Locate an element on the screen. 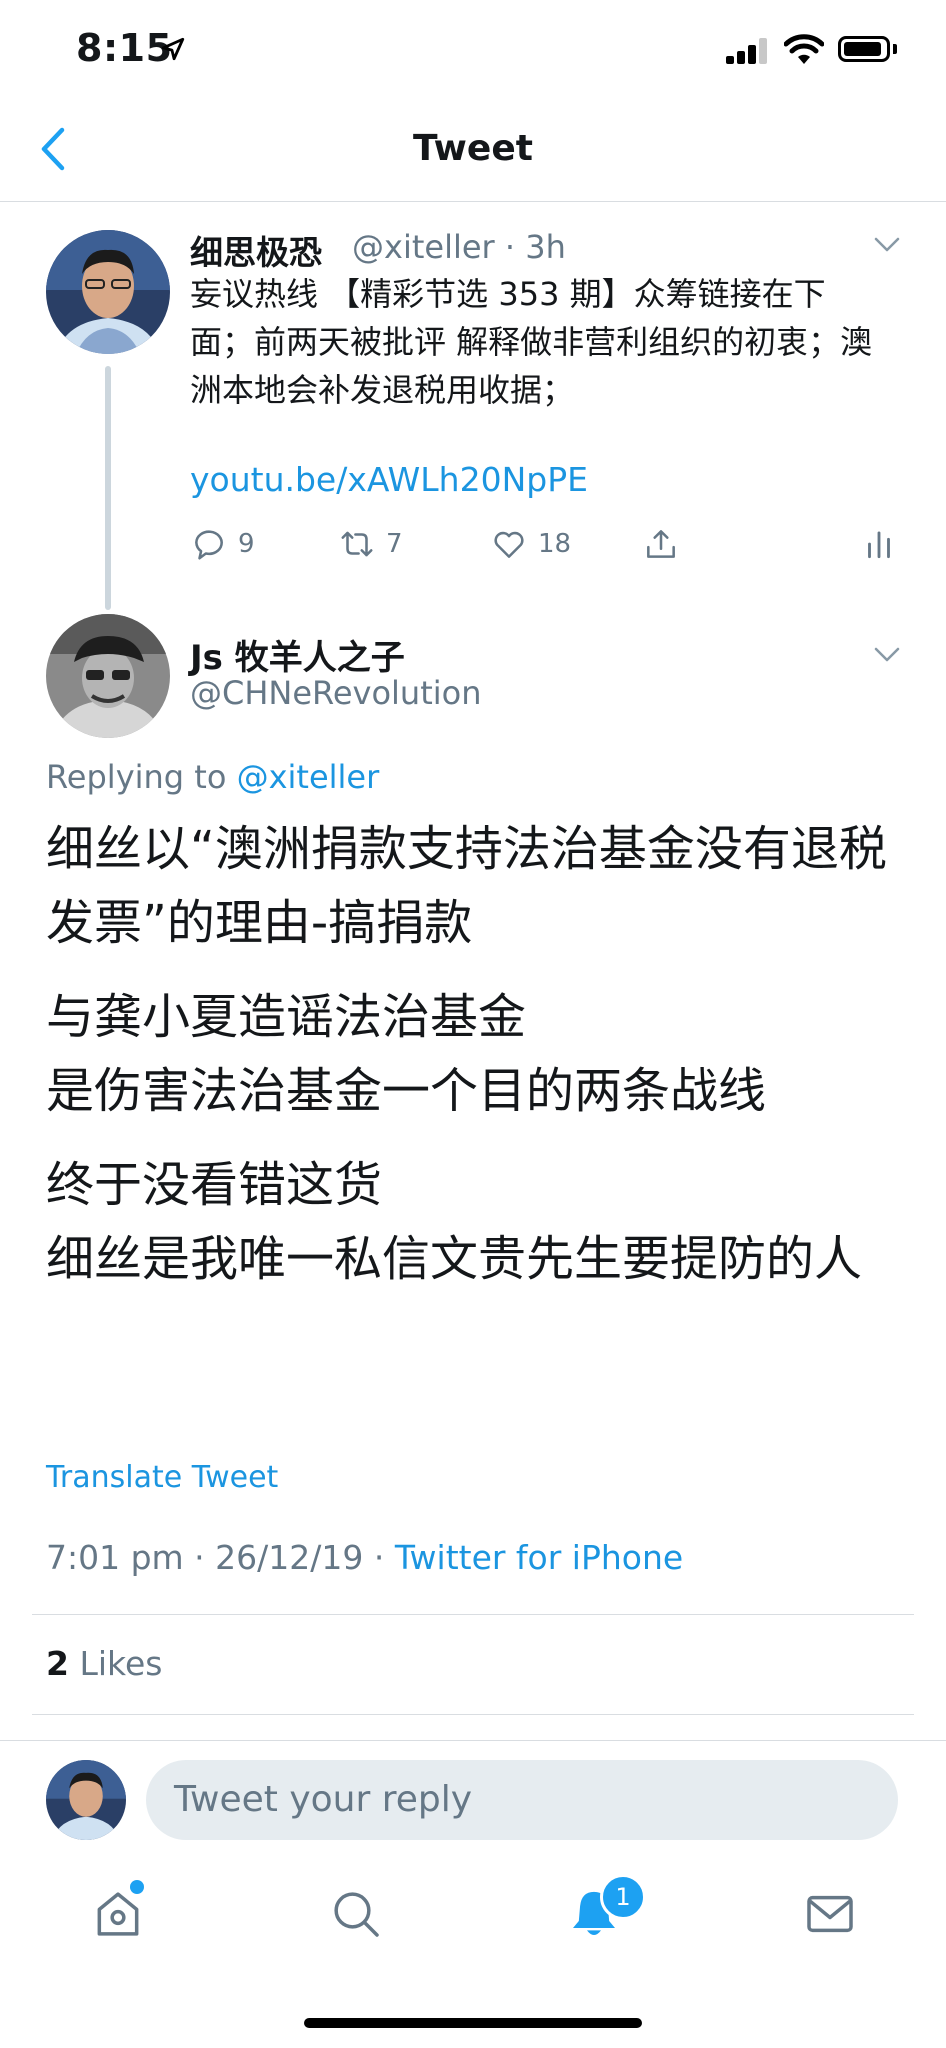 The height and width of the screenshot is (2048, 946). main-author-name: Js 牧羊人之子 is located at coordinates (297, 654).